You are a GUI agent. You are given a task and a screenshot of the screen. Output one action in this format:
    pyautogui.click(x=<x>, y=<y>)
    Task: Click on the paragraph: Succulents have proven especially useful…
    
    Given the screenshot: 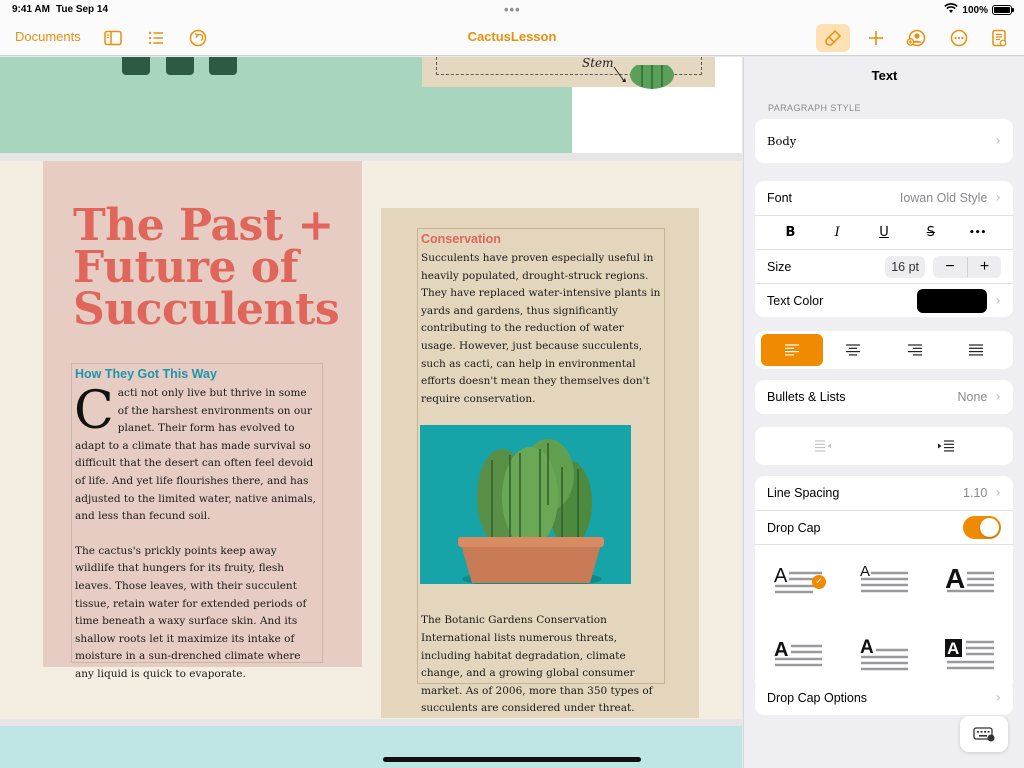 What is the action you would take?
    pyautogui.click(x=541, y=328)
    